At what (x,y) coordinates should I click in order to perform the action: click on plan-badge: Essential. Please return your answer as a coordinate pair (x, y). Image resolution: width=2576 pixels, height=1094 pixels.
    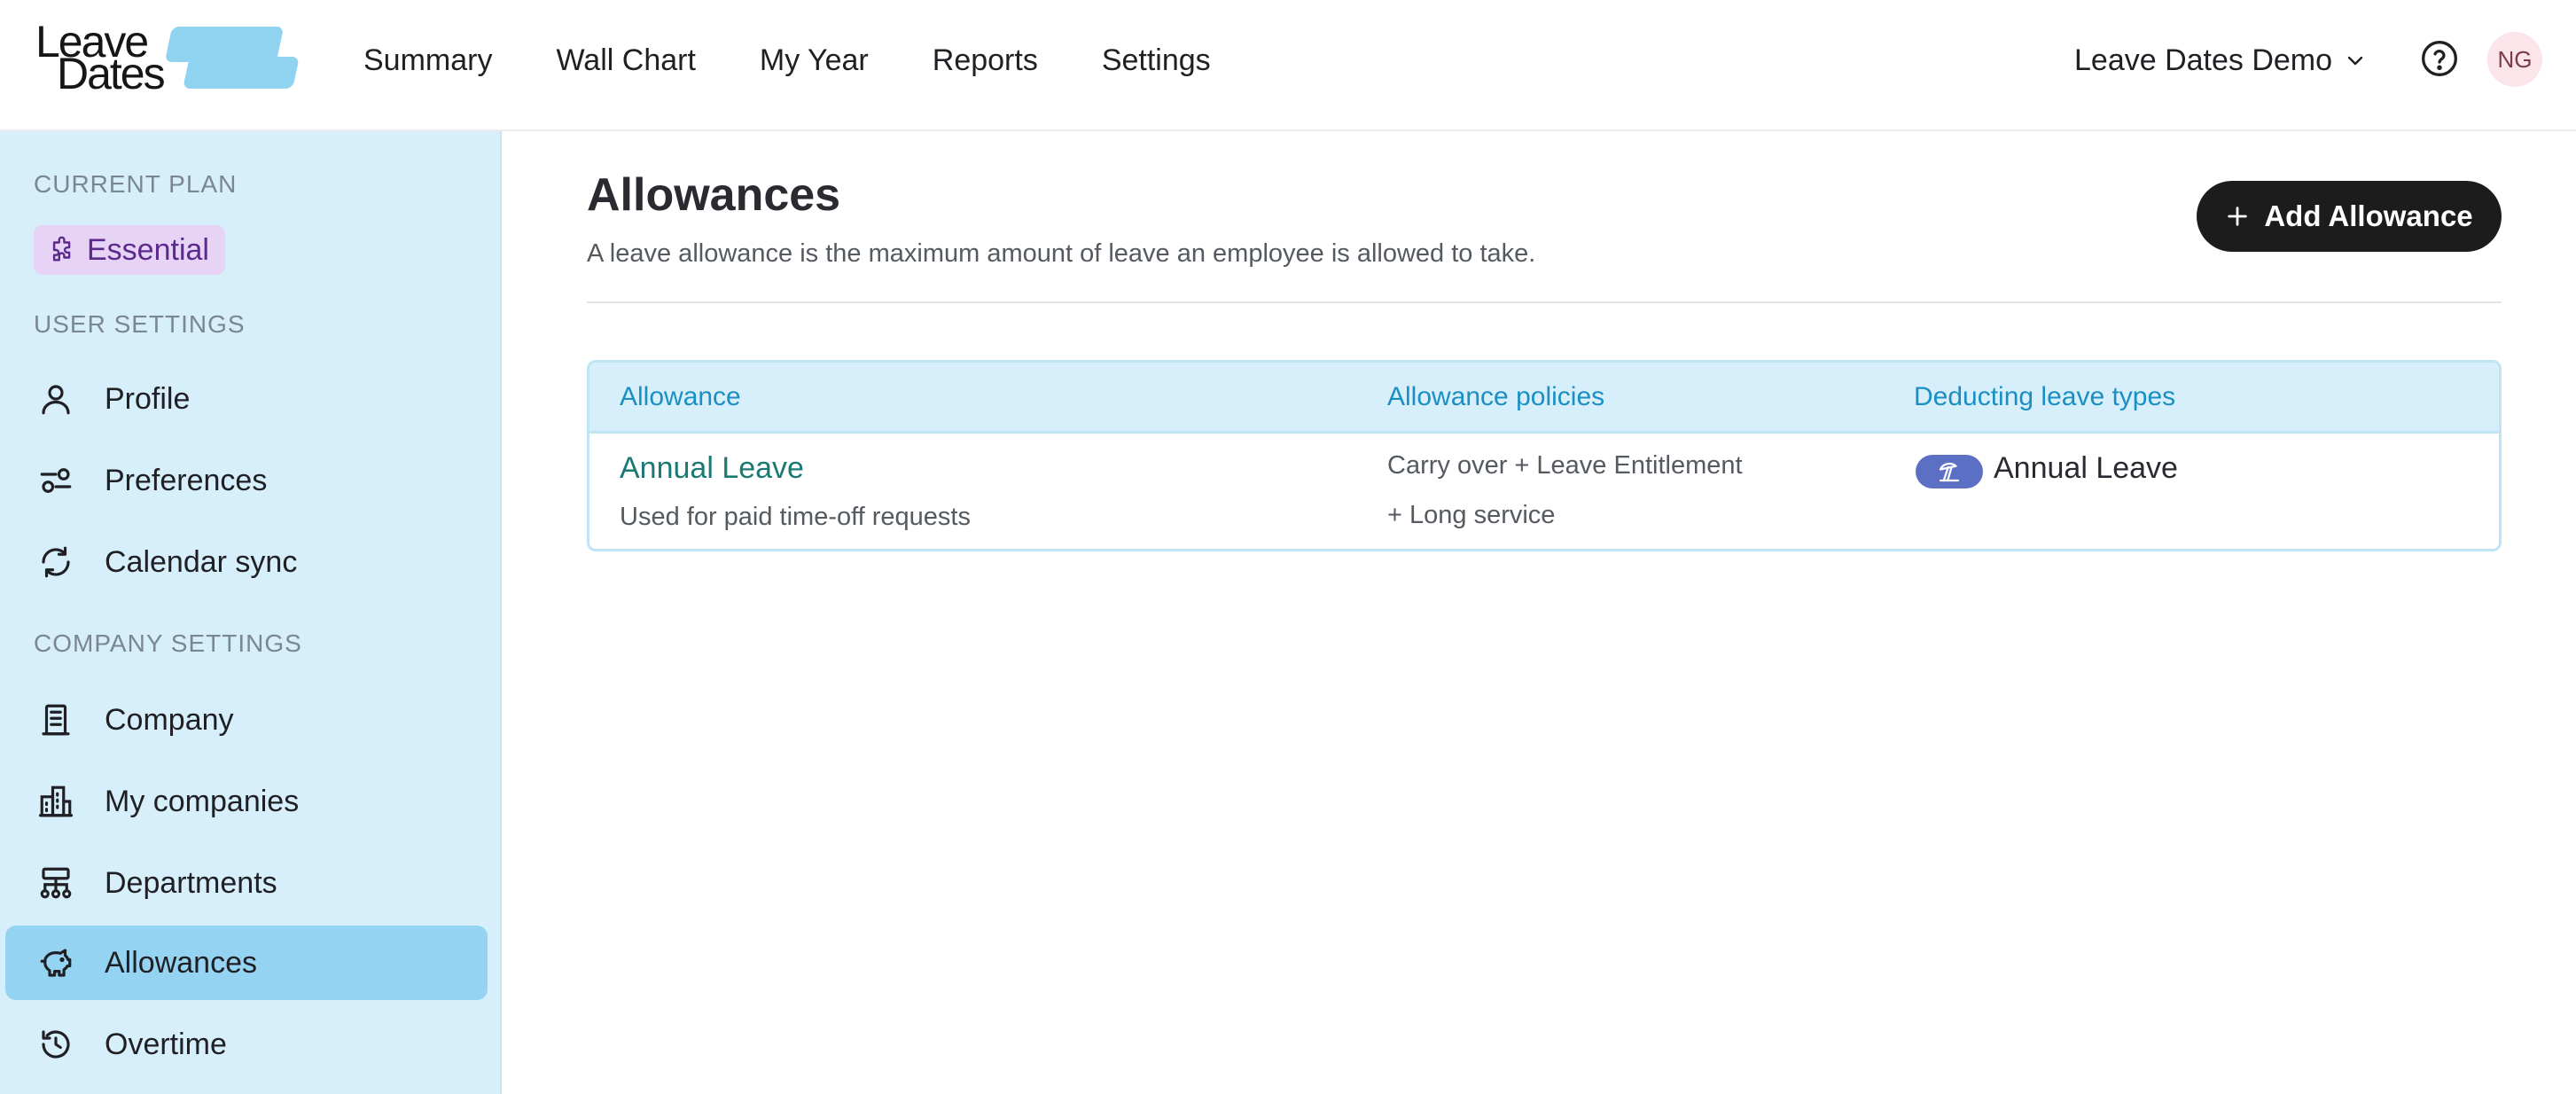
    Looking at the image, I should click on (129, 250).